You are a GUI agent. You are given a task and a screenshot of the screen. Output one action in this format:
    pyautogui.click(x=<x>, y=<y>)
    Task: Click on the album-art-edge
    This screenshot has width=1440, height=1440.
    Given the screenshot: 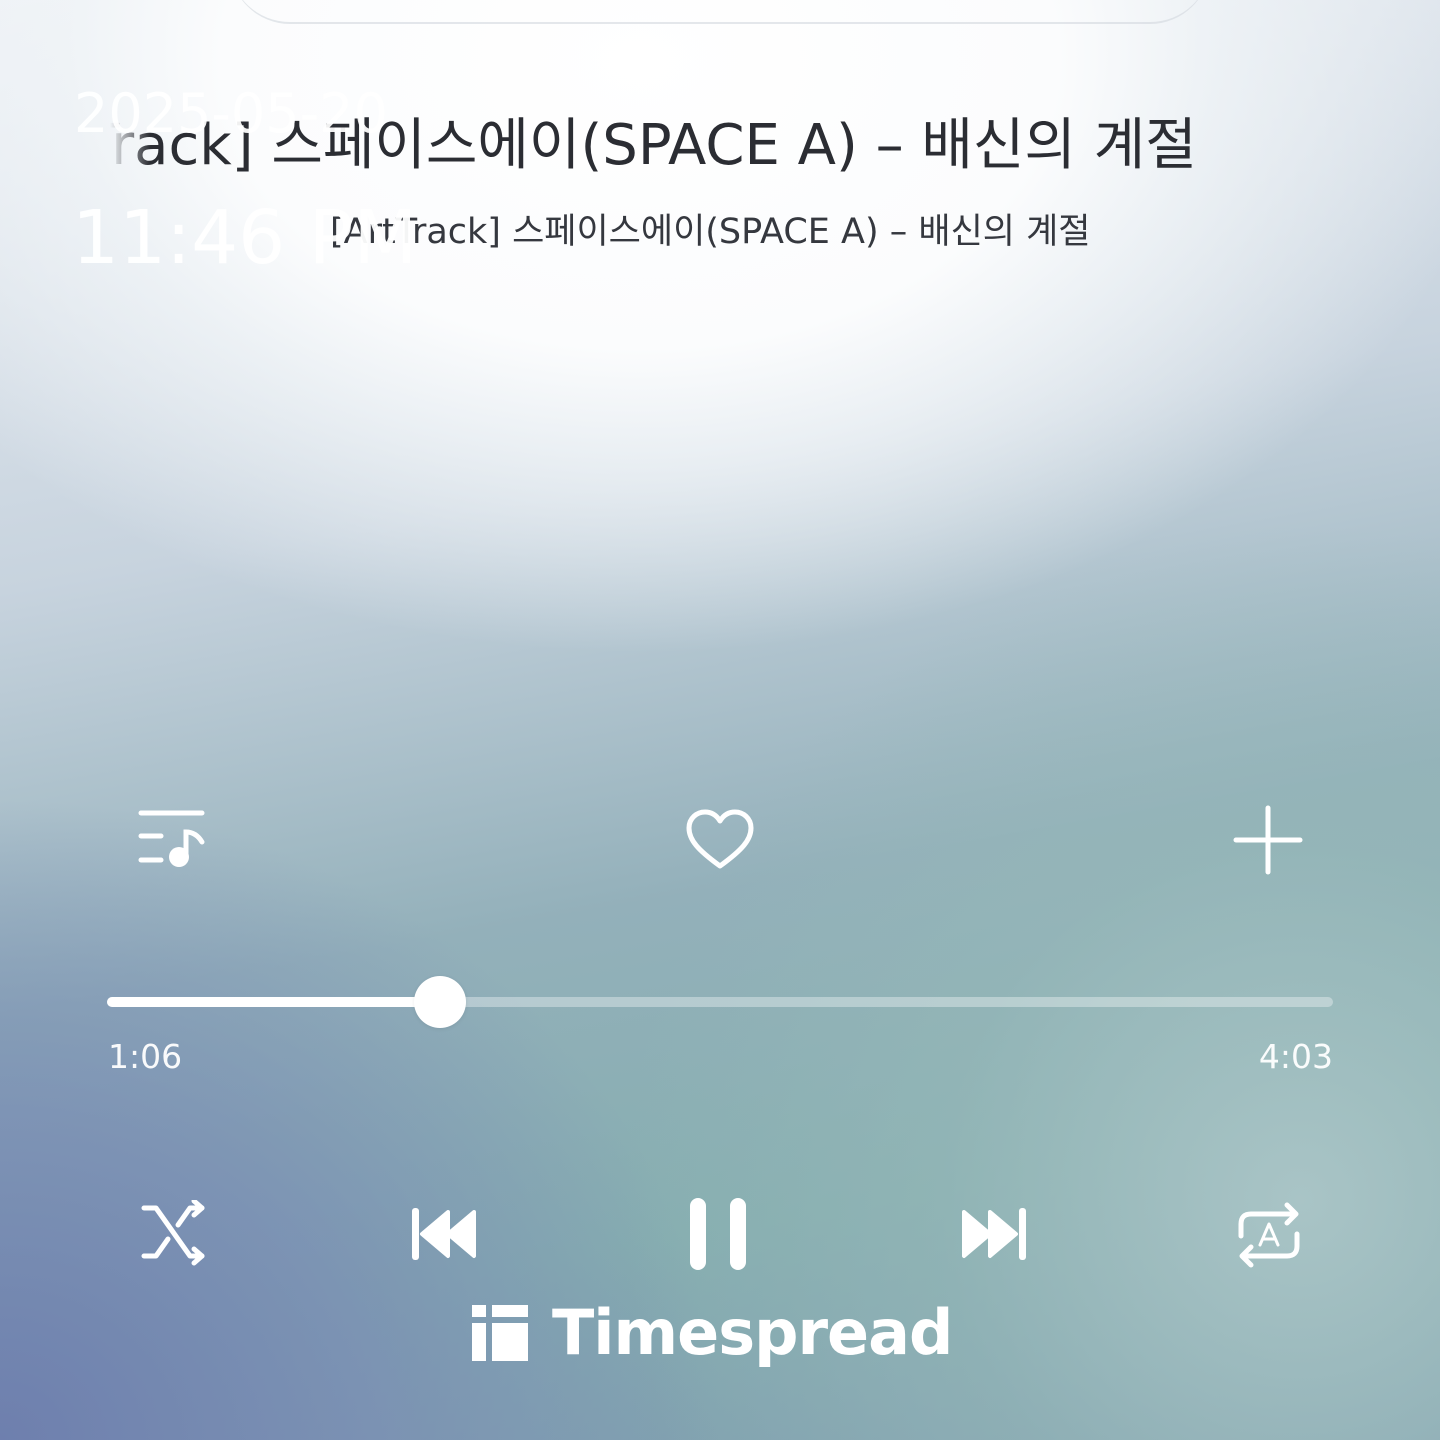 What is the action you would take?
    pyautogui.click(x=720, y=12)
    